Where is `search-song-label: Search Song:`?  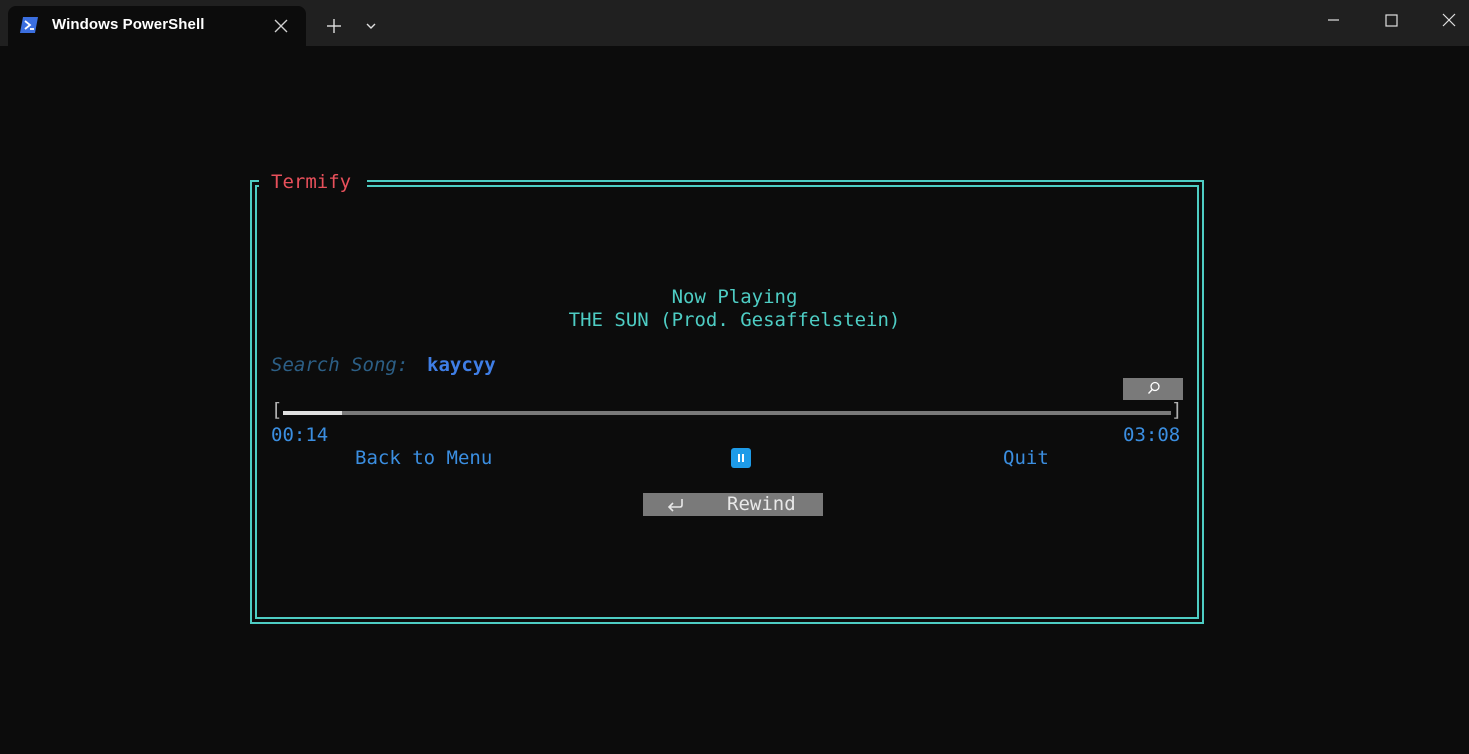 search-song-label: Search Song: is located at coordinates (340, 365).